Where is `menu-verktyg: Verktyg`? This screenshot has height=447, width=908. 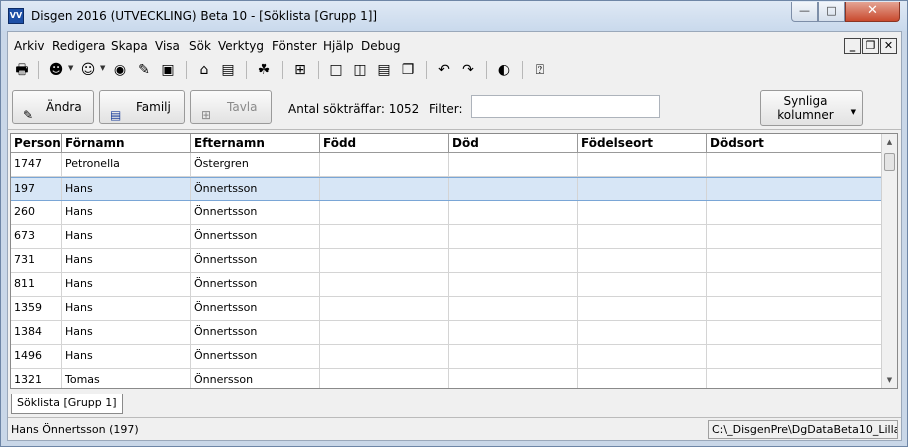
menu-verktyg: Verktyg is located at coordinates (241, 46).